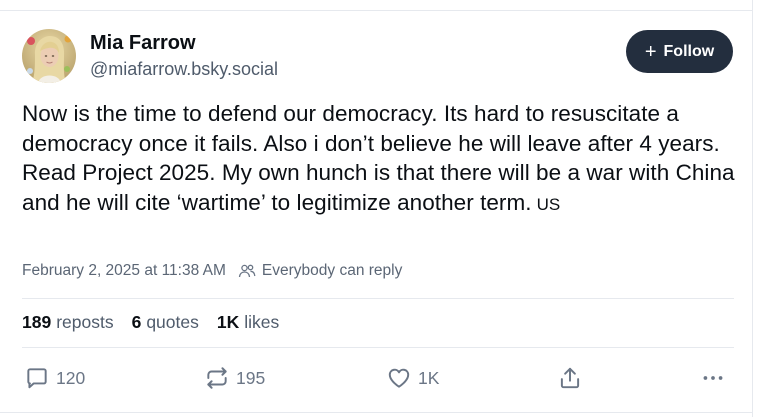 The width and height of the screenshot is (760, 417). I want to click on more-icon, so click(713, 378).